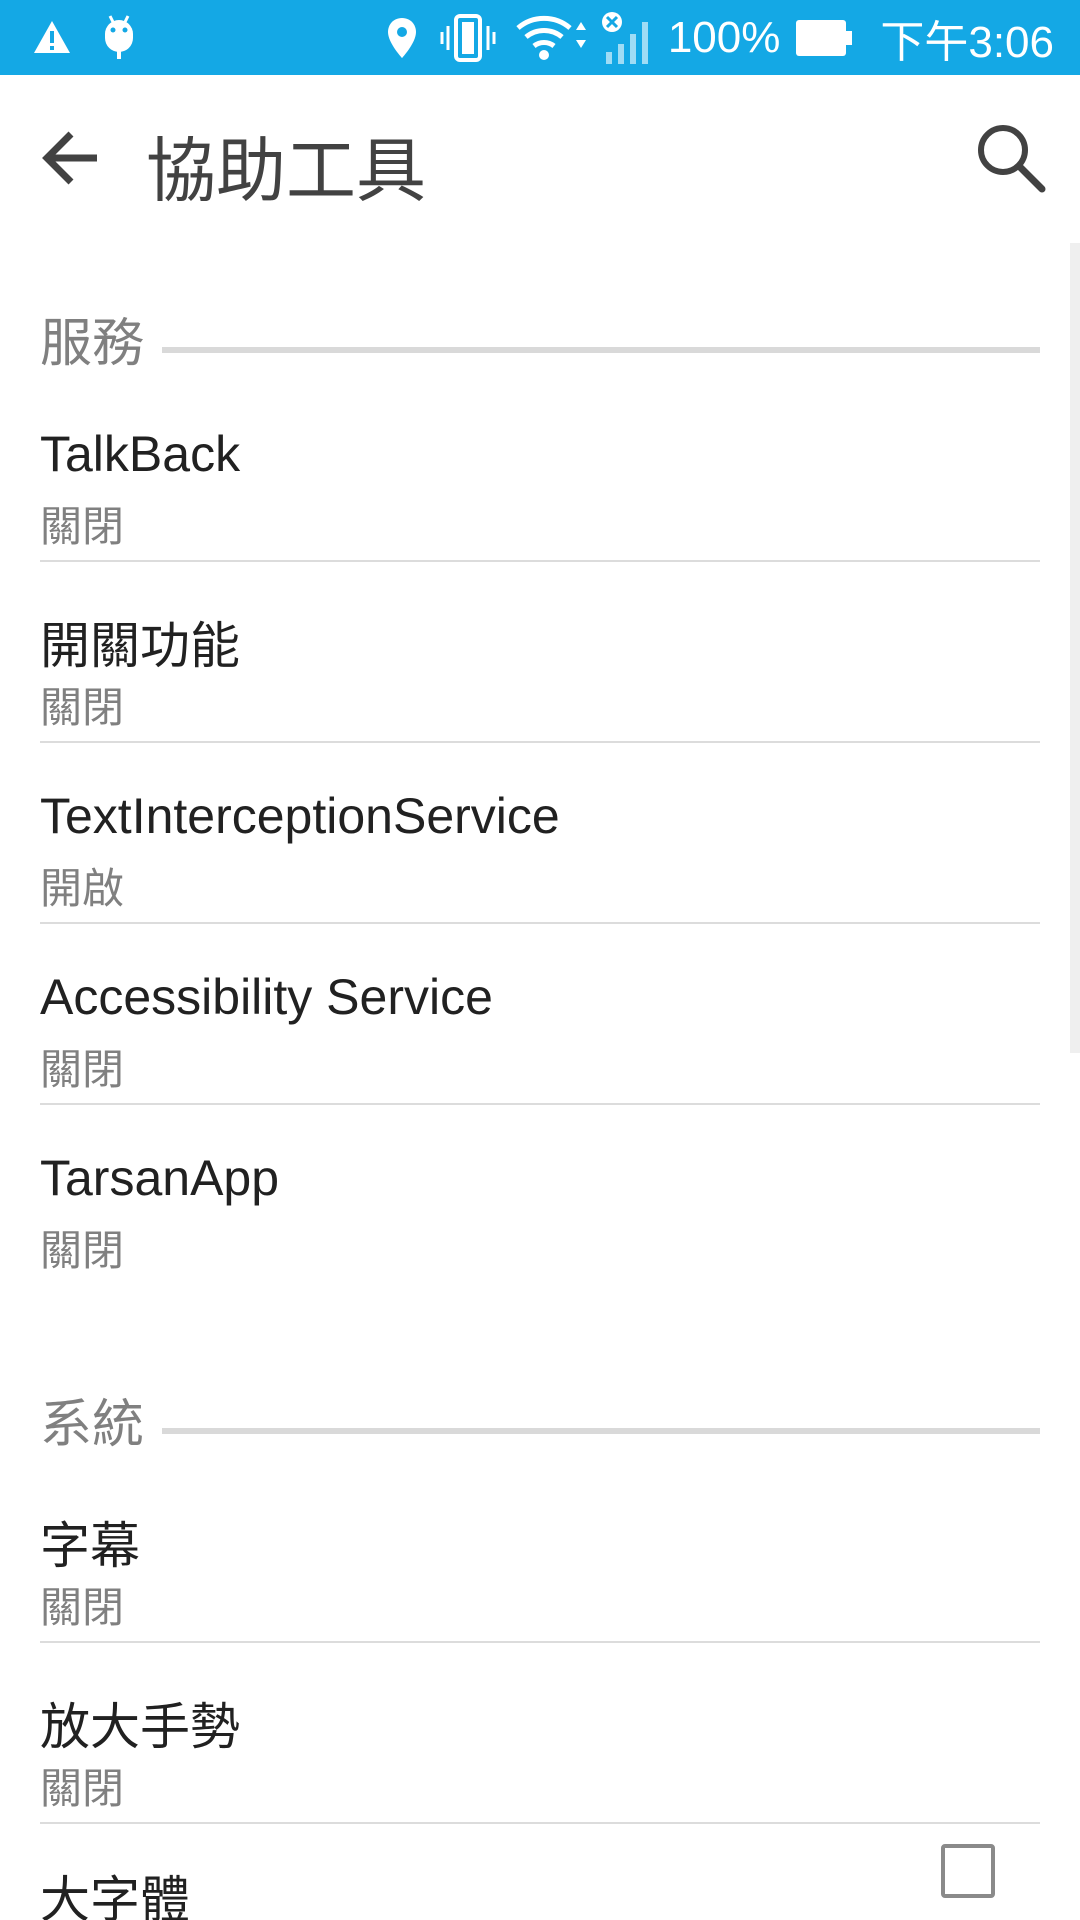 Image resolution: width=1080 pixels, height=1920 pixels. What do you see at coordinates (140, 454) in the screenshot?
I see `item-title: TalkBack` at bounding box center [140, 454].